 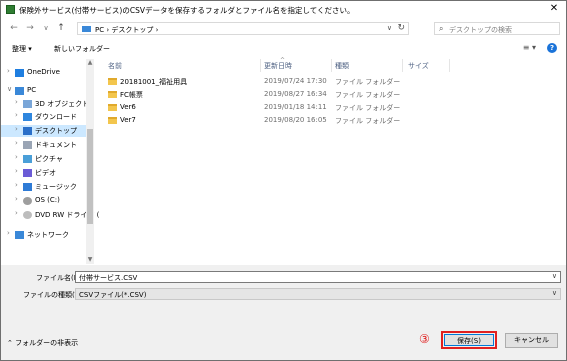 I want to click on close-button: ✕, so click(x=554, y=9).